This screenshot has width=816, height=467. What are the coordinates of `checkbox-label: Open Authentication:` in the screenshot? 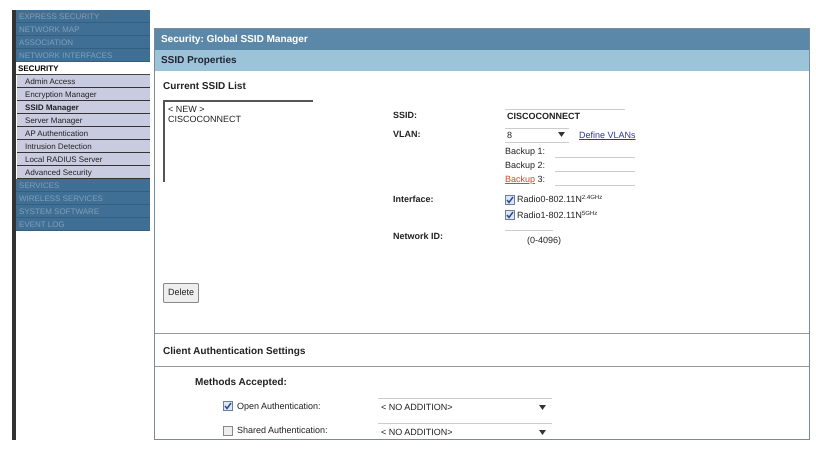 It's located at (279, 406).